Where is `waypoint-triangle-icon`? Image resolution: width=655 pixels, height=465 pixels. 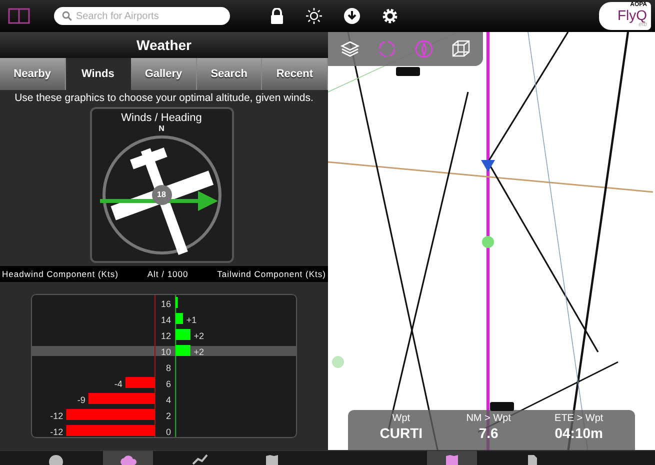
waypoint-triangle-icon is located at coordinates (488, 166).